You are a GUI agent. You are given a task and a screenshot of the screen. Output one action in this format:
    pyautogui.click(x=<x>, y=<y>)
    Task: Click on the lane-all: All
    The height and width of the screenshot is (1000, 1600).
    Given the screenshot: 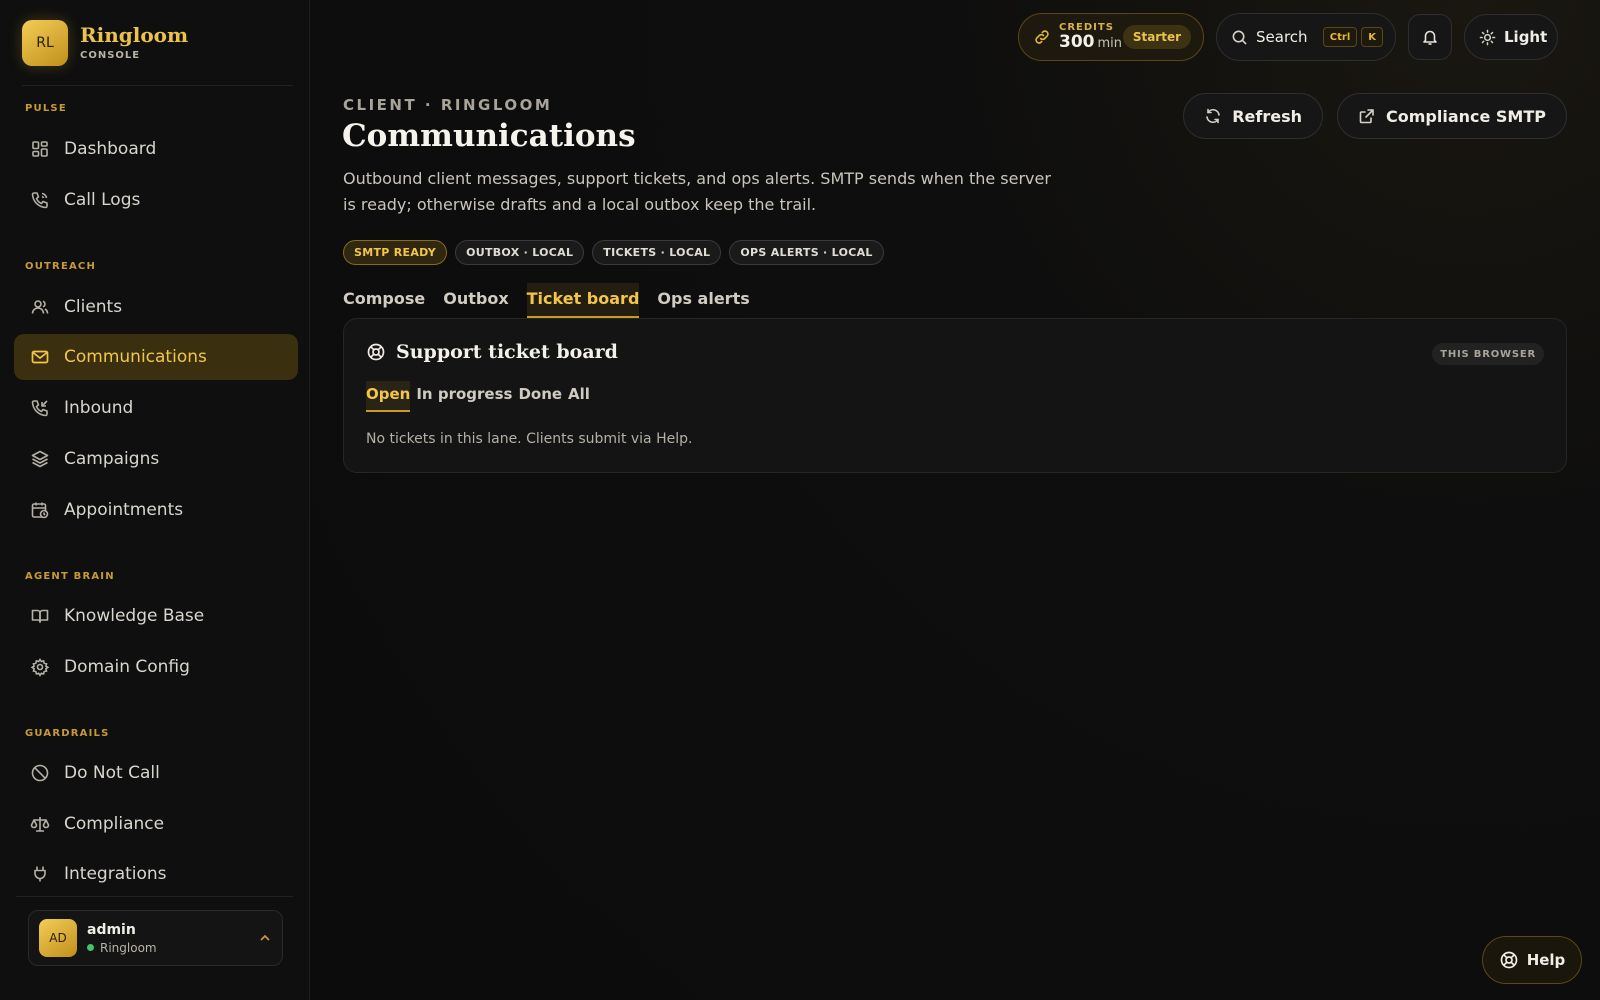 What is the action you would take?
    pyautogui.click(x=579, y=396)
    